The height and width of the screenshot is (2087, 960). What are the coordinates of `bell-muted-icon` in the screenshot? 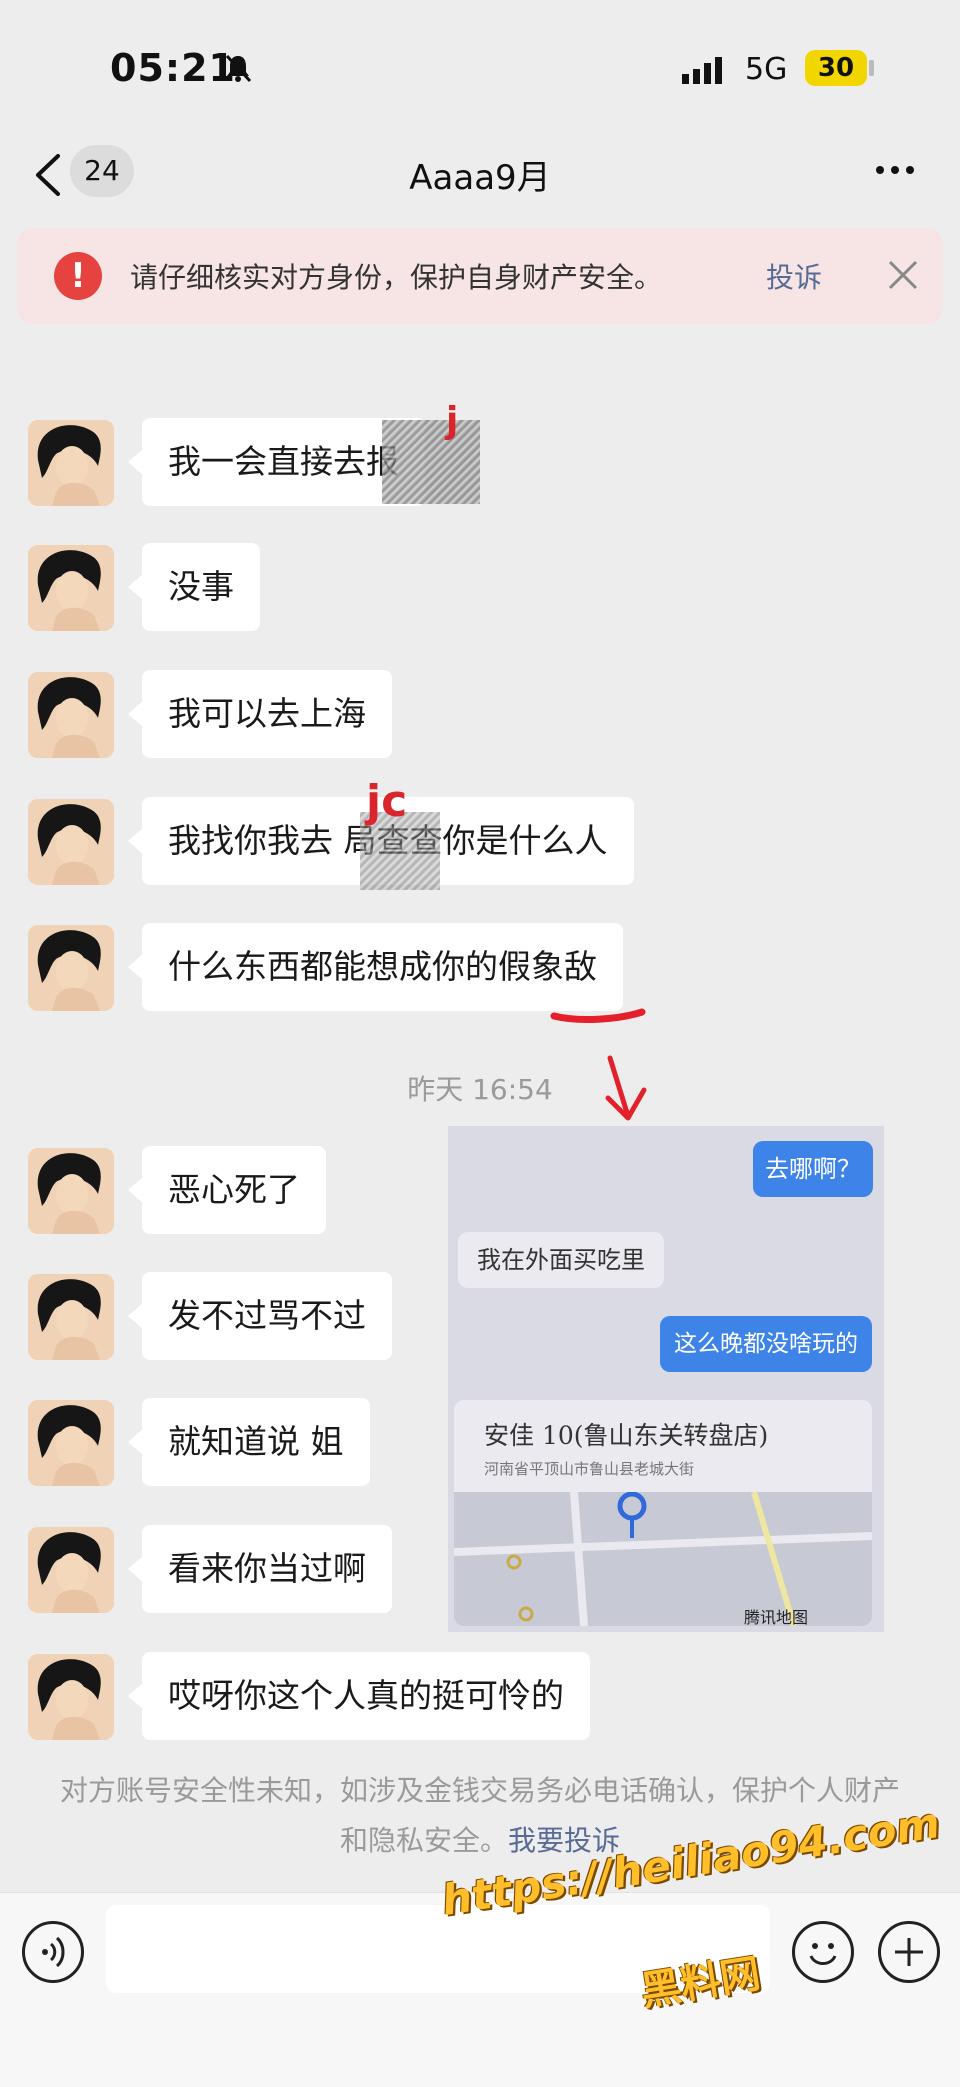 It's located at (238, 68).